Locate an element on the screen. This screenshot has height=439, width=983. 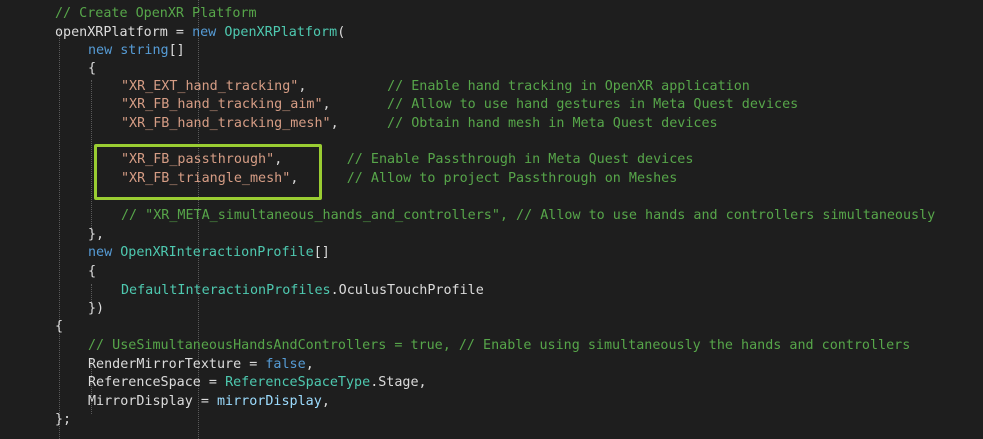
code-line: // Create OpenXR Platform is located at coordinates (156, 13).